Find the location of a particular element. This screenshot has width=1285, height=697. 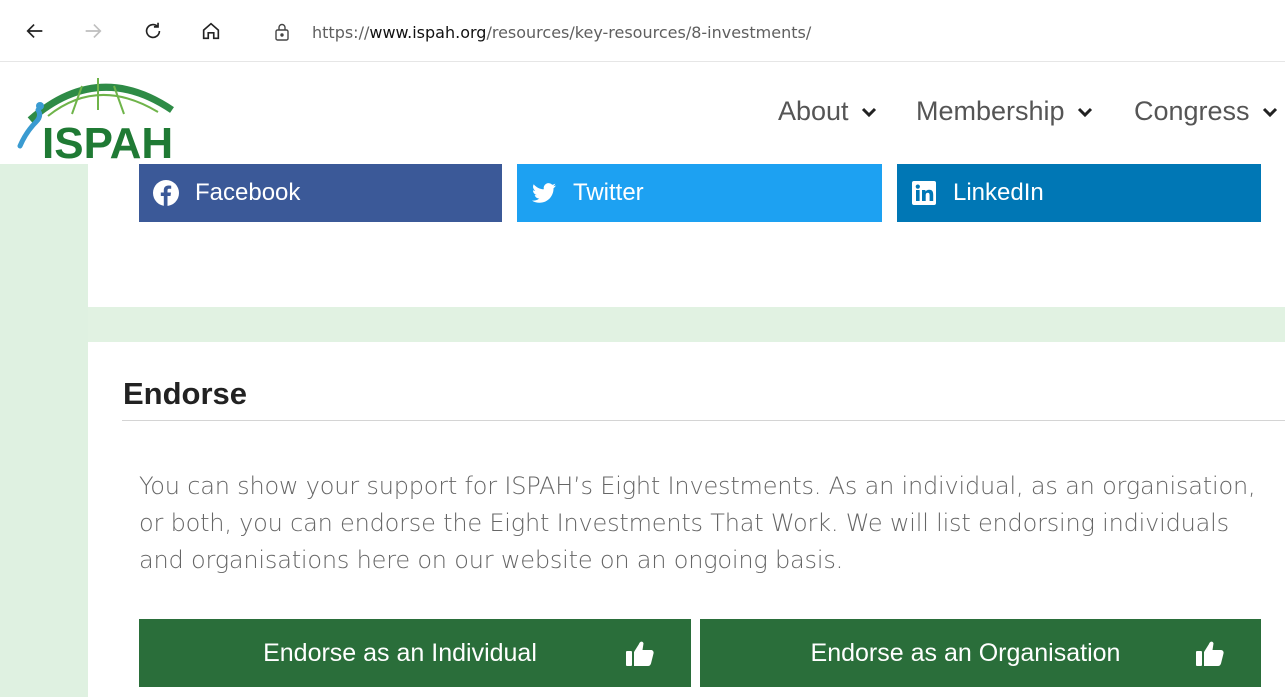

arrow-right-icon is located at coordinates (93, 31).